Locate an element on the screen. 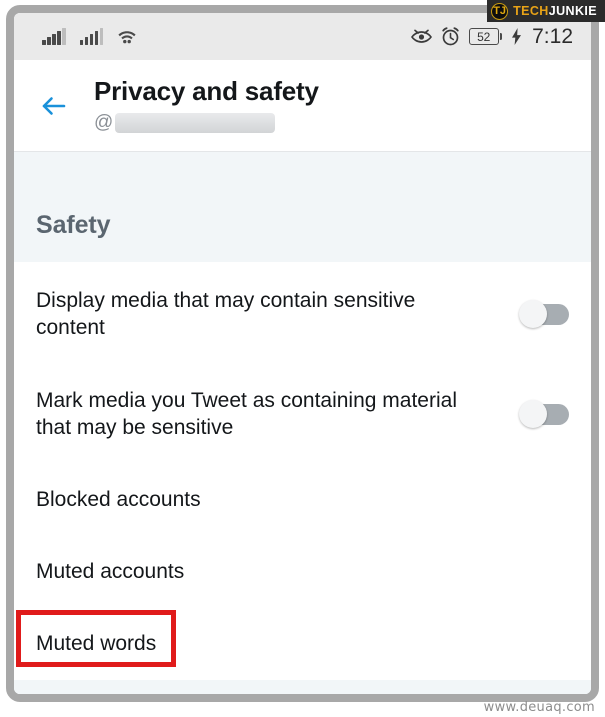 Image resolution: width=605 pixels, height=717 pixels. alarm-clock-icon is located at coordinates (450, 36).